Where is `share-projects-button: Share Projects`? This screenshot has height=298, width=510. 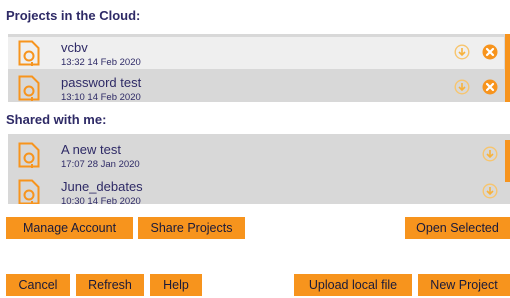
share-projects-button: Share Projects is located at coordinates (191, 228).